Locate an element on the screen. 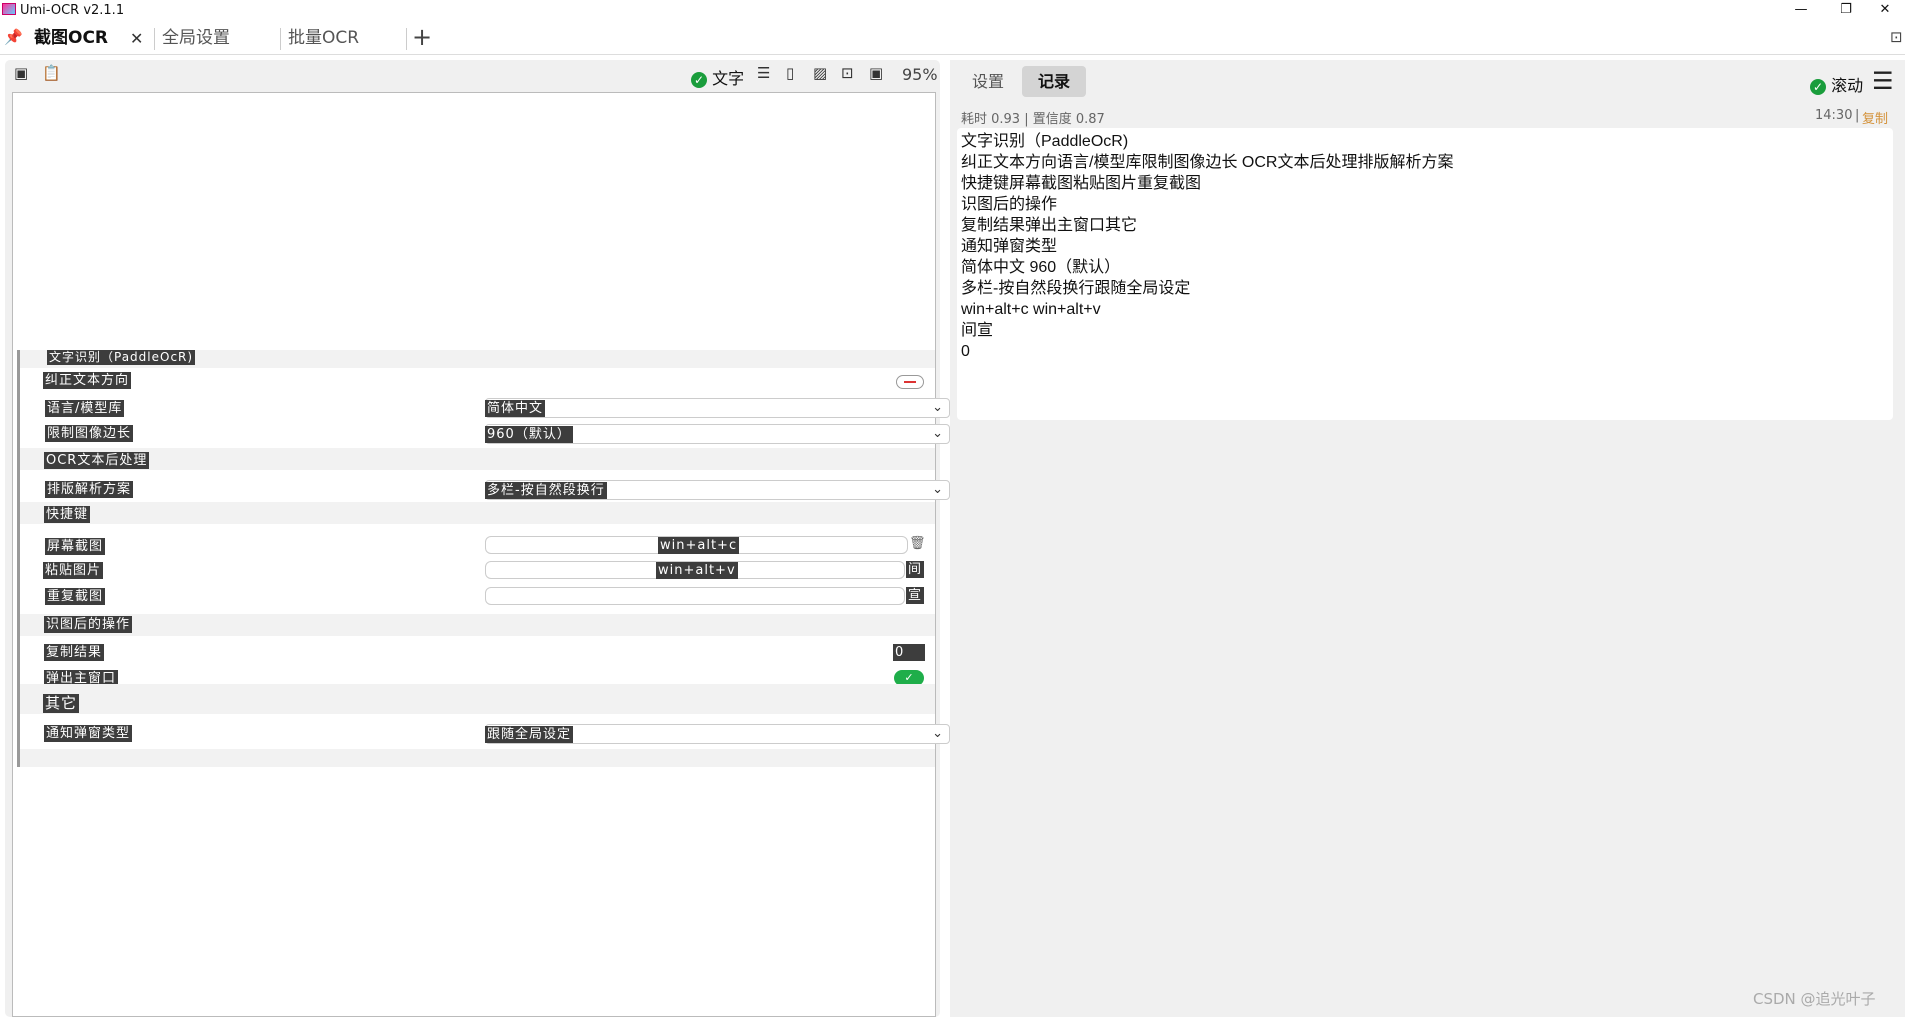 This screenshot has height=1017, width=1905. result-line: 多栏-按自然段换行跟随全局设定 is located at coordinates (1076, 288).